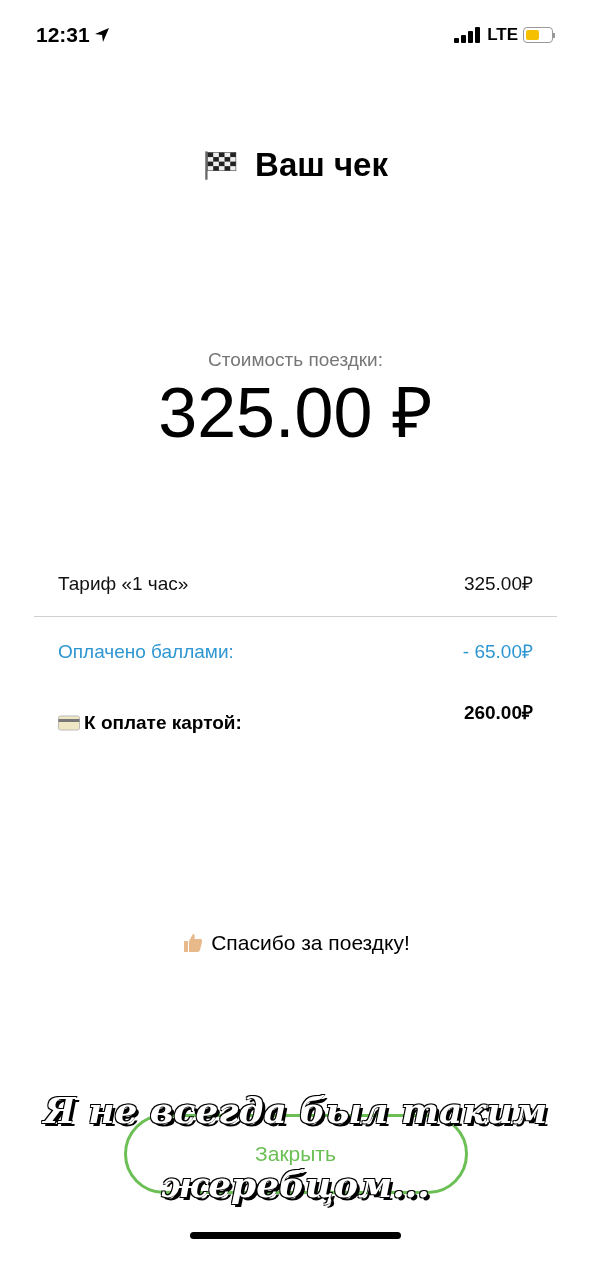 The height and width of the screenshot is (1280, 591). What do you see at coordinates (69, 723) in the screenshot?
I see `credit-card-icon` at bounding box center [69, 723].